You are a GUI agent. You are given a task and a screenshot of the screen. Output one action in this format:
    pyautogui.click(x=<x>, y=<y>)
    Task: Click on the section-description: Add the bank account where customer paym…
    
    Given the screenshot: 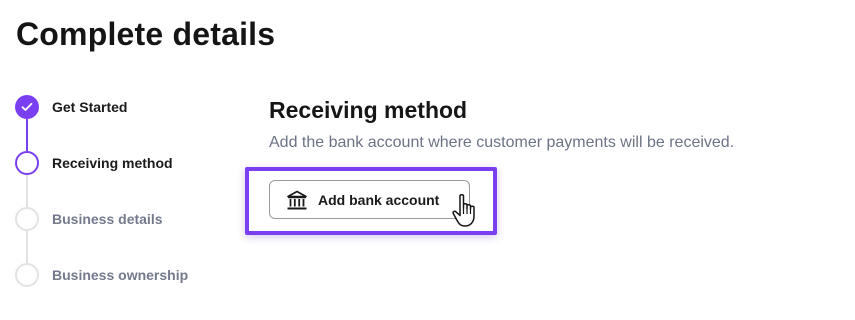 What is the action you would take?
    pyautogui.click(x=502, y=142)
    